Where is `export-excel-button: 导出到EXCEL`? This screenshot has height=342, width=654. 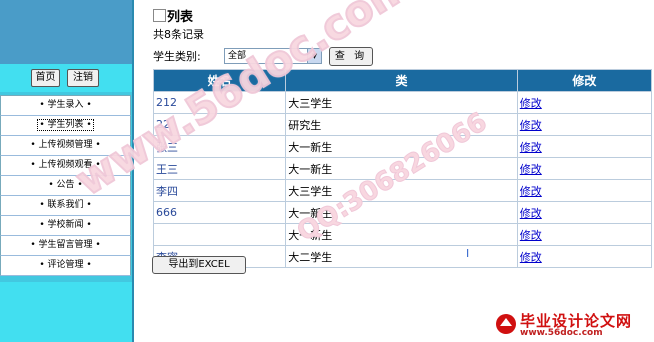
export-excel-button: 导出到EXCEL is located at coordinates (199, 265).